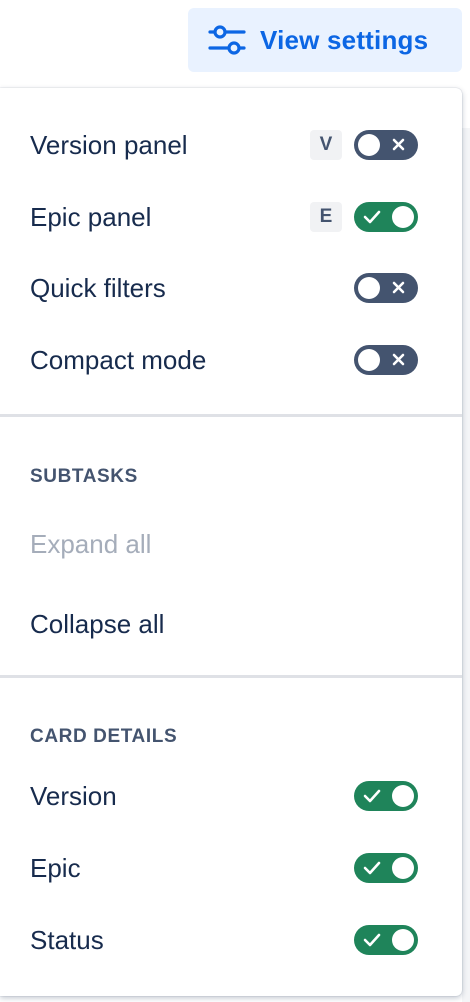 This screenshot has height=1002, width=470. What do you see at coordinates (386, 288) in the screenshot?
I see `quick-filters-toggle` at bounding box center [386, 288].